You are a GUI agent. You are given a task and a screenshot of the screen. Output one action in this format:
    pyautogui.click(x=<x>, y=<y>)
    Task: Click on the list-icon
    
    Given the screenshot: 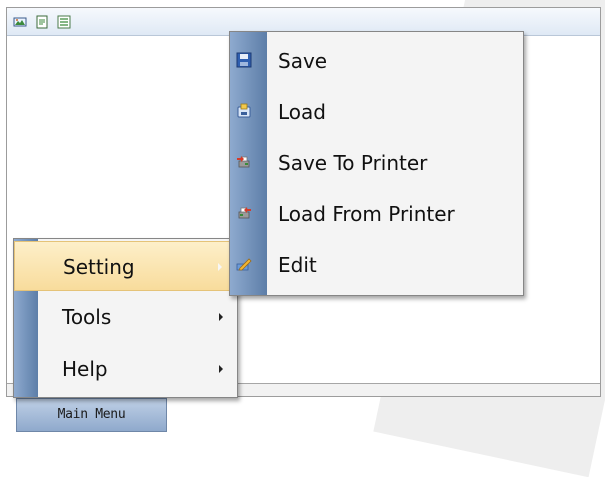 What is the action you would take?
    pyautogui.click(x=64, y=22)
    